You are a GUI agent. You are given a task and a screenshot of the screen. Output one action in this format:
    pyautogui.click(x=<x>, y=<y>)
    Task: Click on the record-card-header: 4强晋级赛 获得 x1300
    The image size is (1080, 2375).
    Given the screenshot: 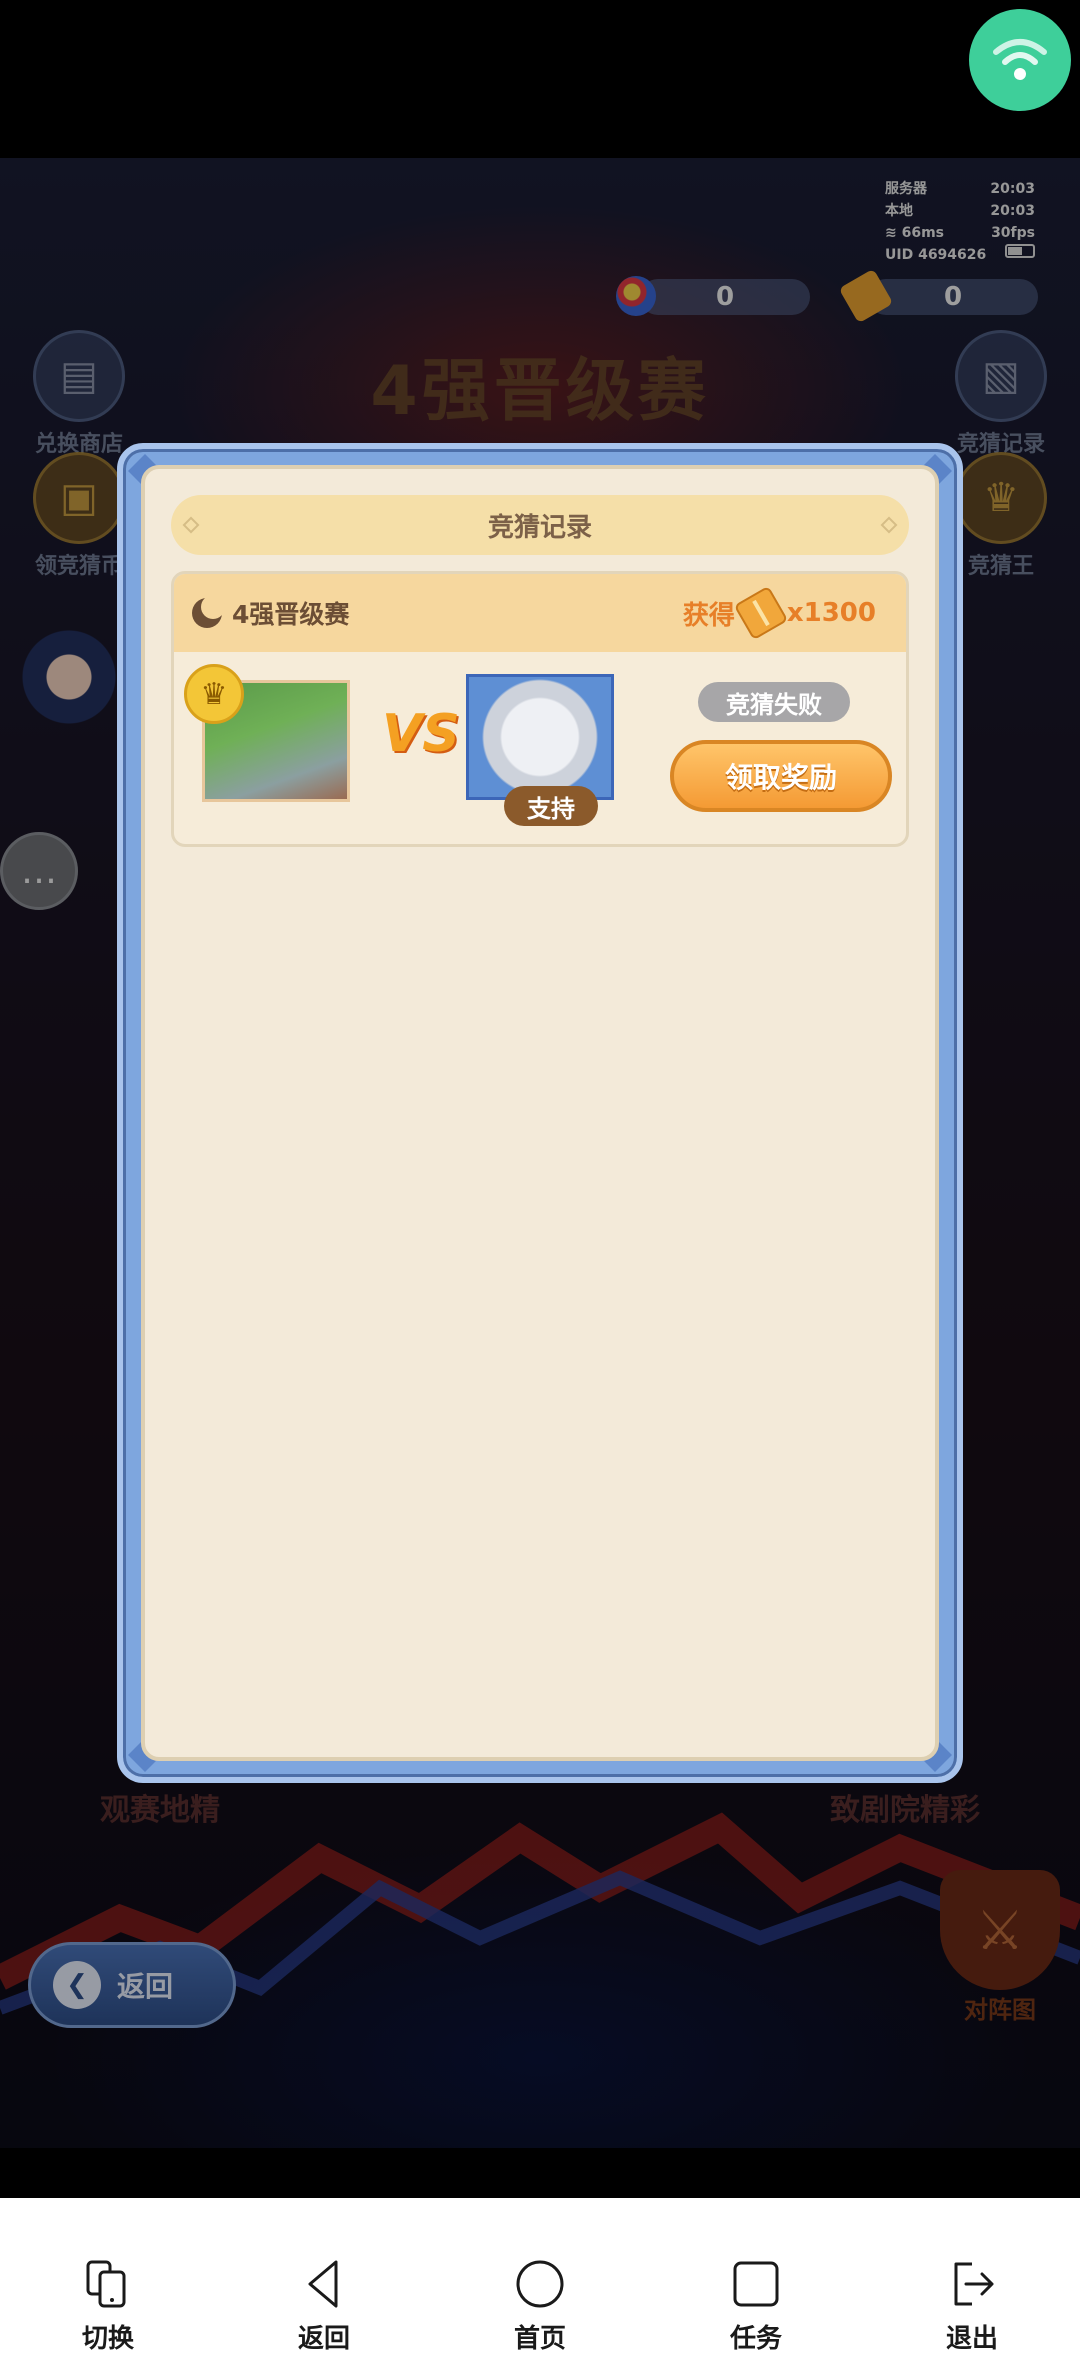 What is the action you would take?
    pyautogui.click(x=540, y=613)
    